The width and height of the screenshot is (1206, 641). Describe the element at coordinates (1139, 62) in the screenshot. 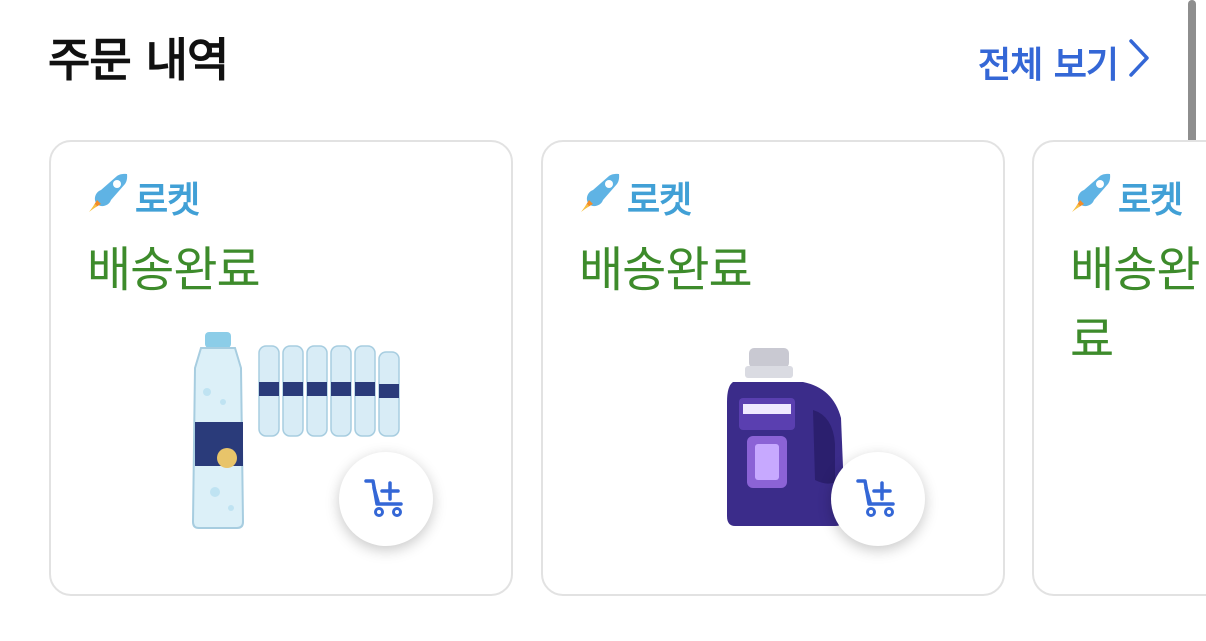

I see `chevron-right-icon` at that location.